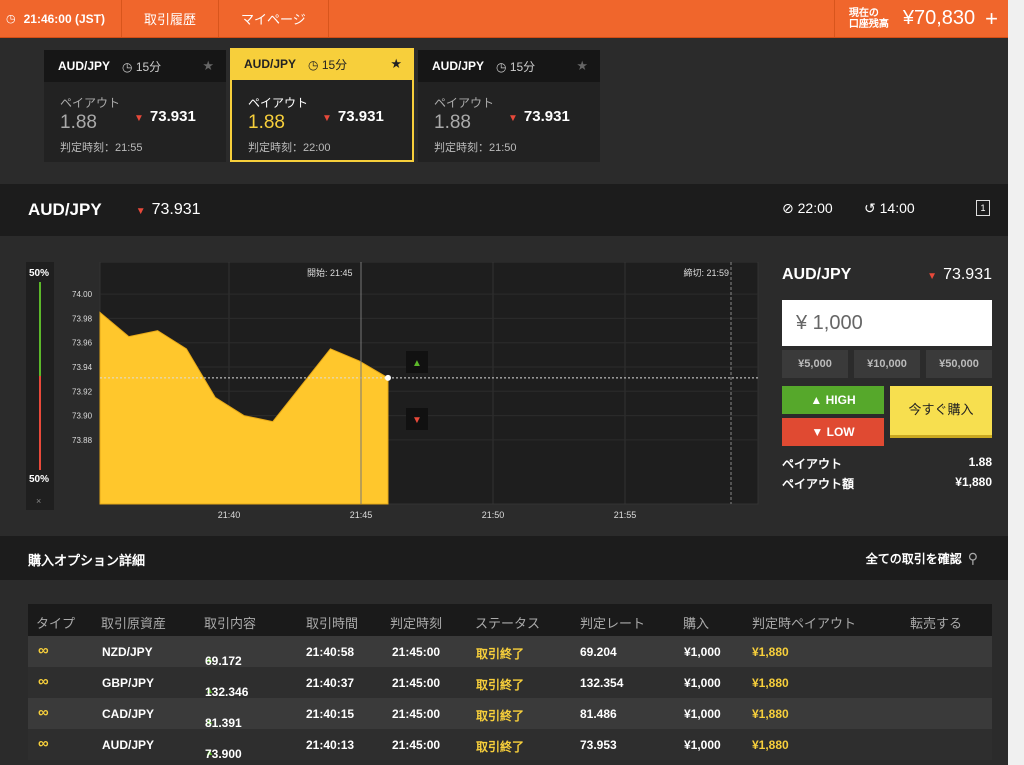 The image size is (1024, 765). I want to click on y-tick-label: 73.88, so click(82, 440).